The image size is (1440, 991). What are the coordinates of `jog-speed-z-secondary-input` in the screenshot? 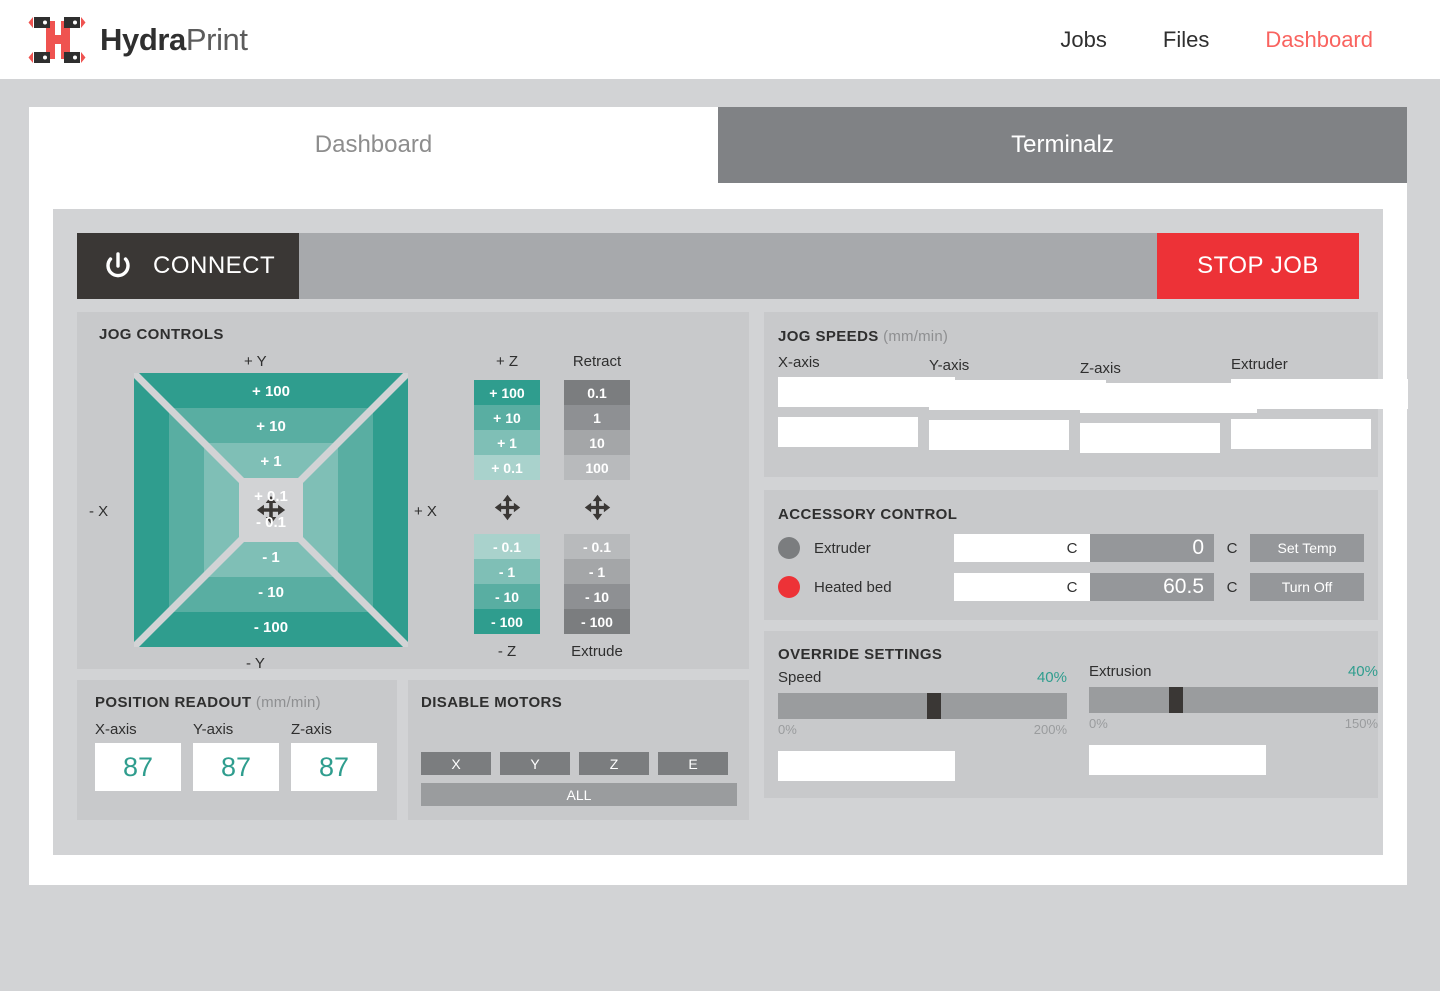 It's located at (1150, 438).